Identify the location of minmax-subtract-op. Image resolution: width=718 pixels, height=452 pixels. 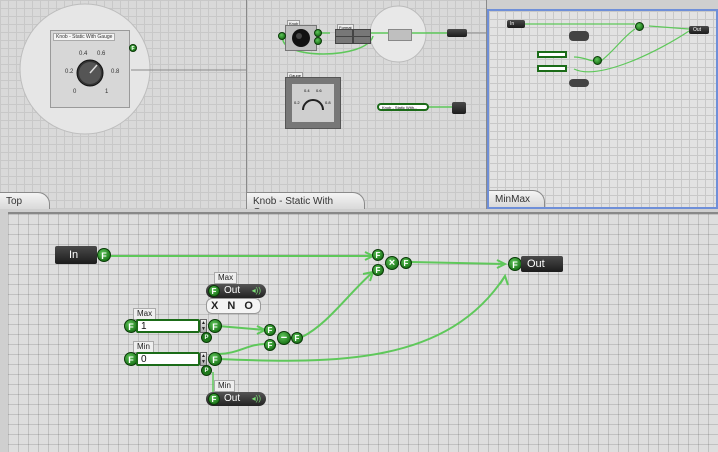
(597, 60).